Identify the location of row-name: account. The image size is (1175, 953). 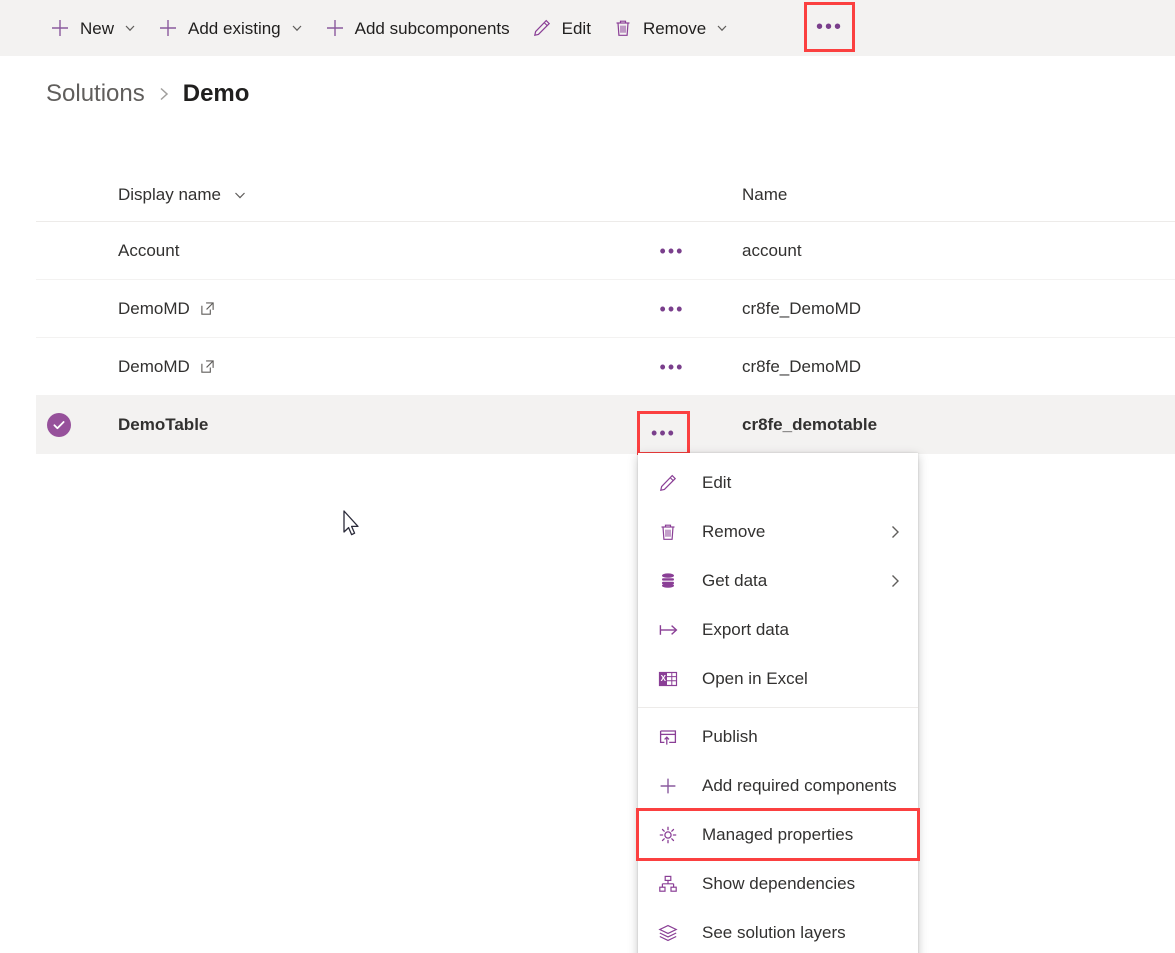
(772, 250).